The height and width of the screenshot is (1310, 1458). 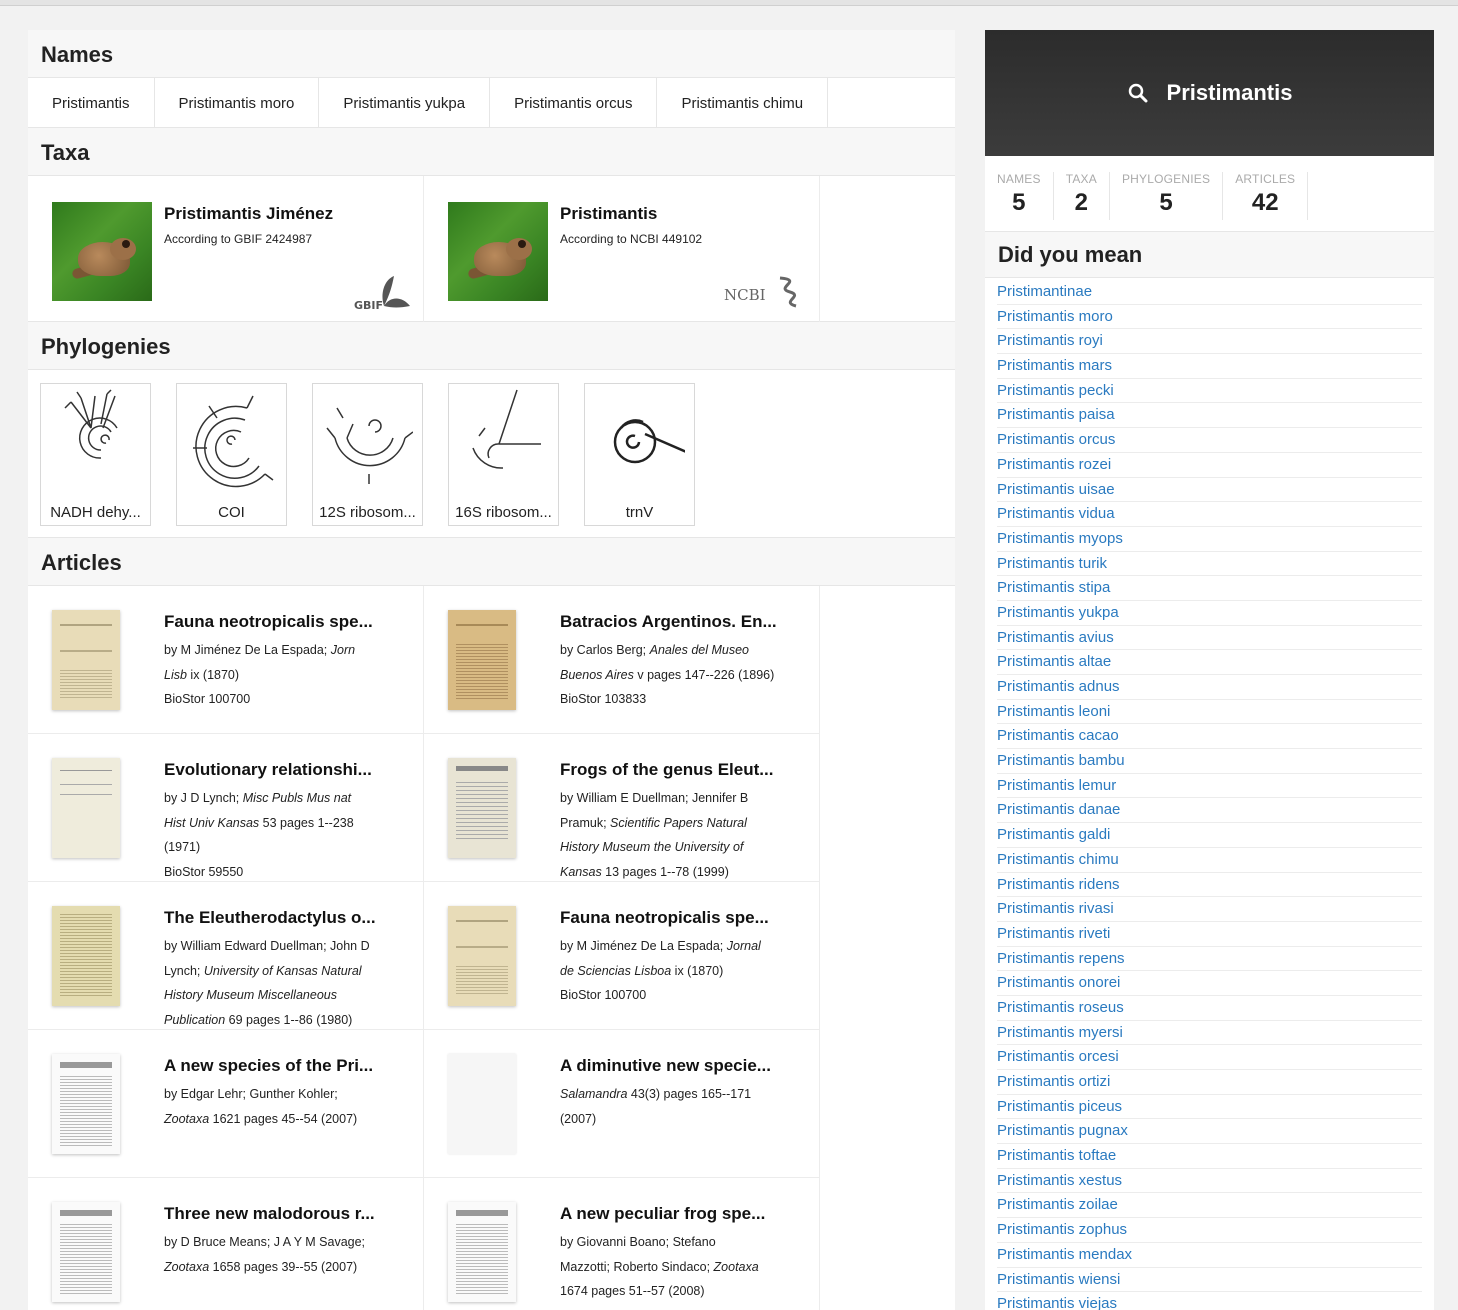 I want to click on name-item: Pristimantis moro, so click(x=237, y=103).